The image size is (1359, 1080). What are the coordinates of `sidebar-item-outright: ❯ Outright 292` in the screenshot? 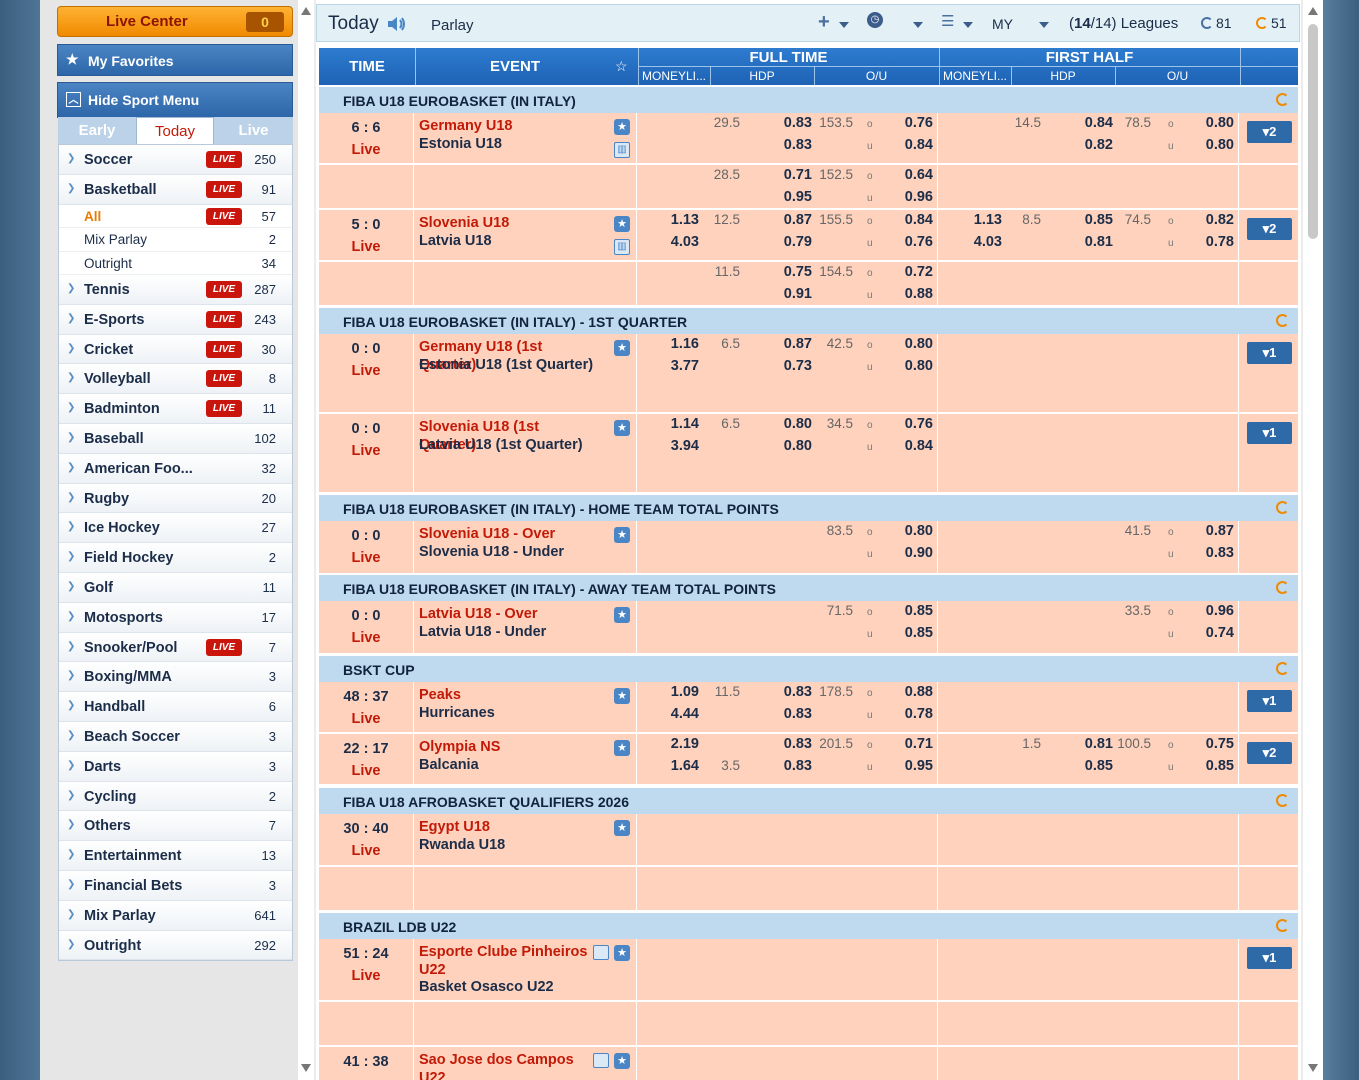 It's located at (175, 945).